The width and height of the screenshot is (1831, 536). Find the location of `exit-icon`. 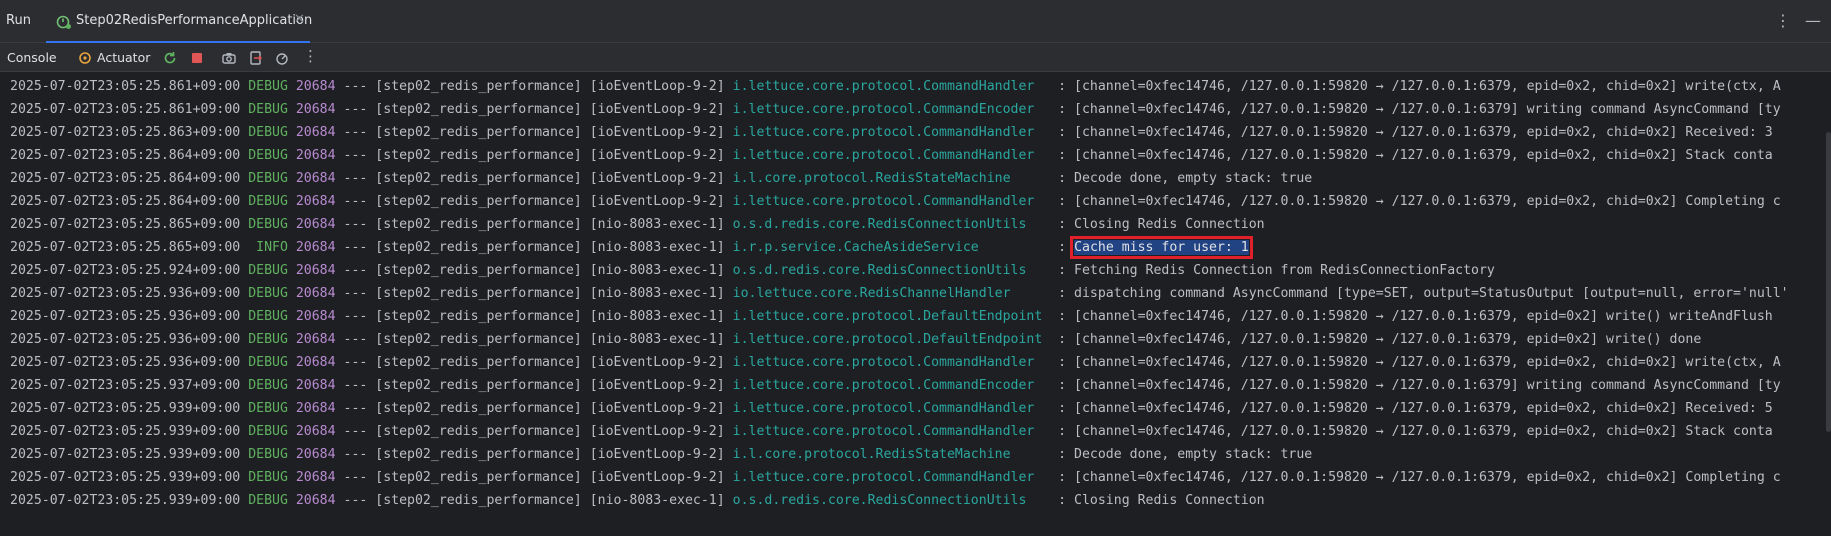

exit-icon is located at coordinates (256, 58).